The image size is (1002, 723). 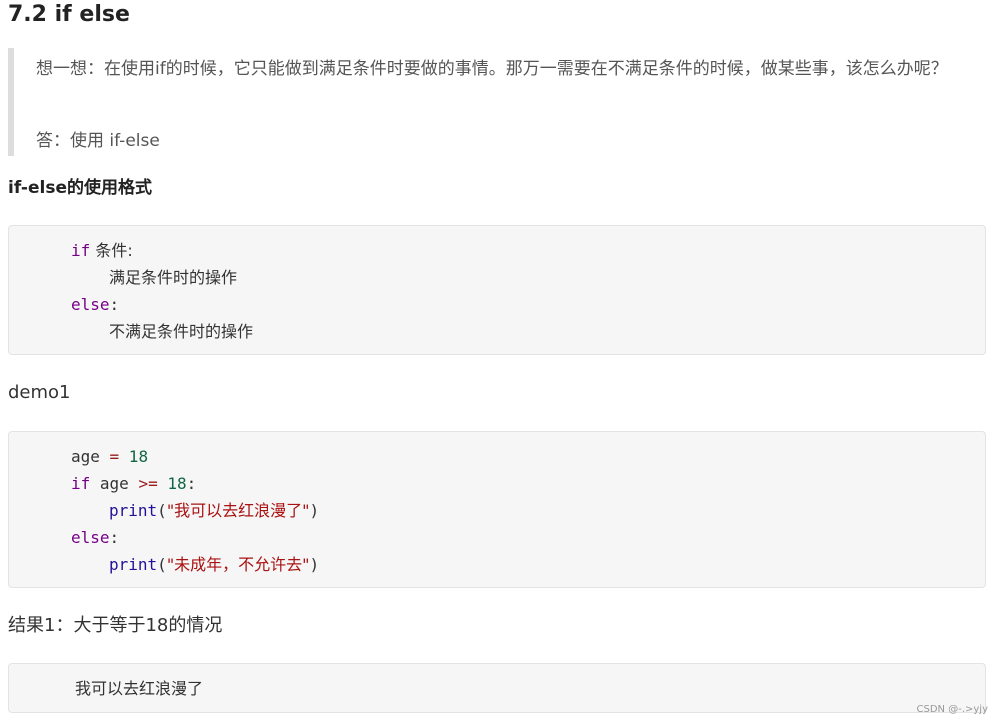 I want to click on operator: >=, so click(x=148, y=483).